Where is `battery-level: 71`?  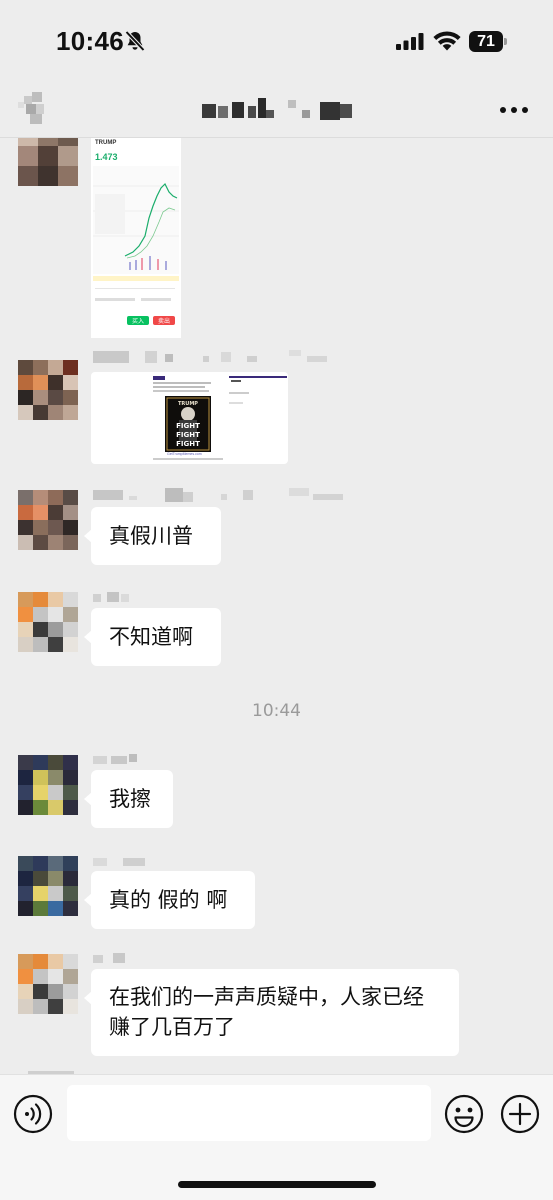
battery-level: 71 is located at coordinates (486, 41).